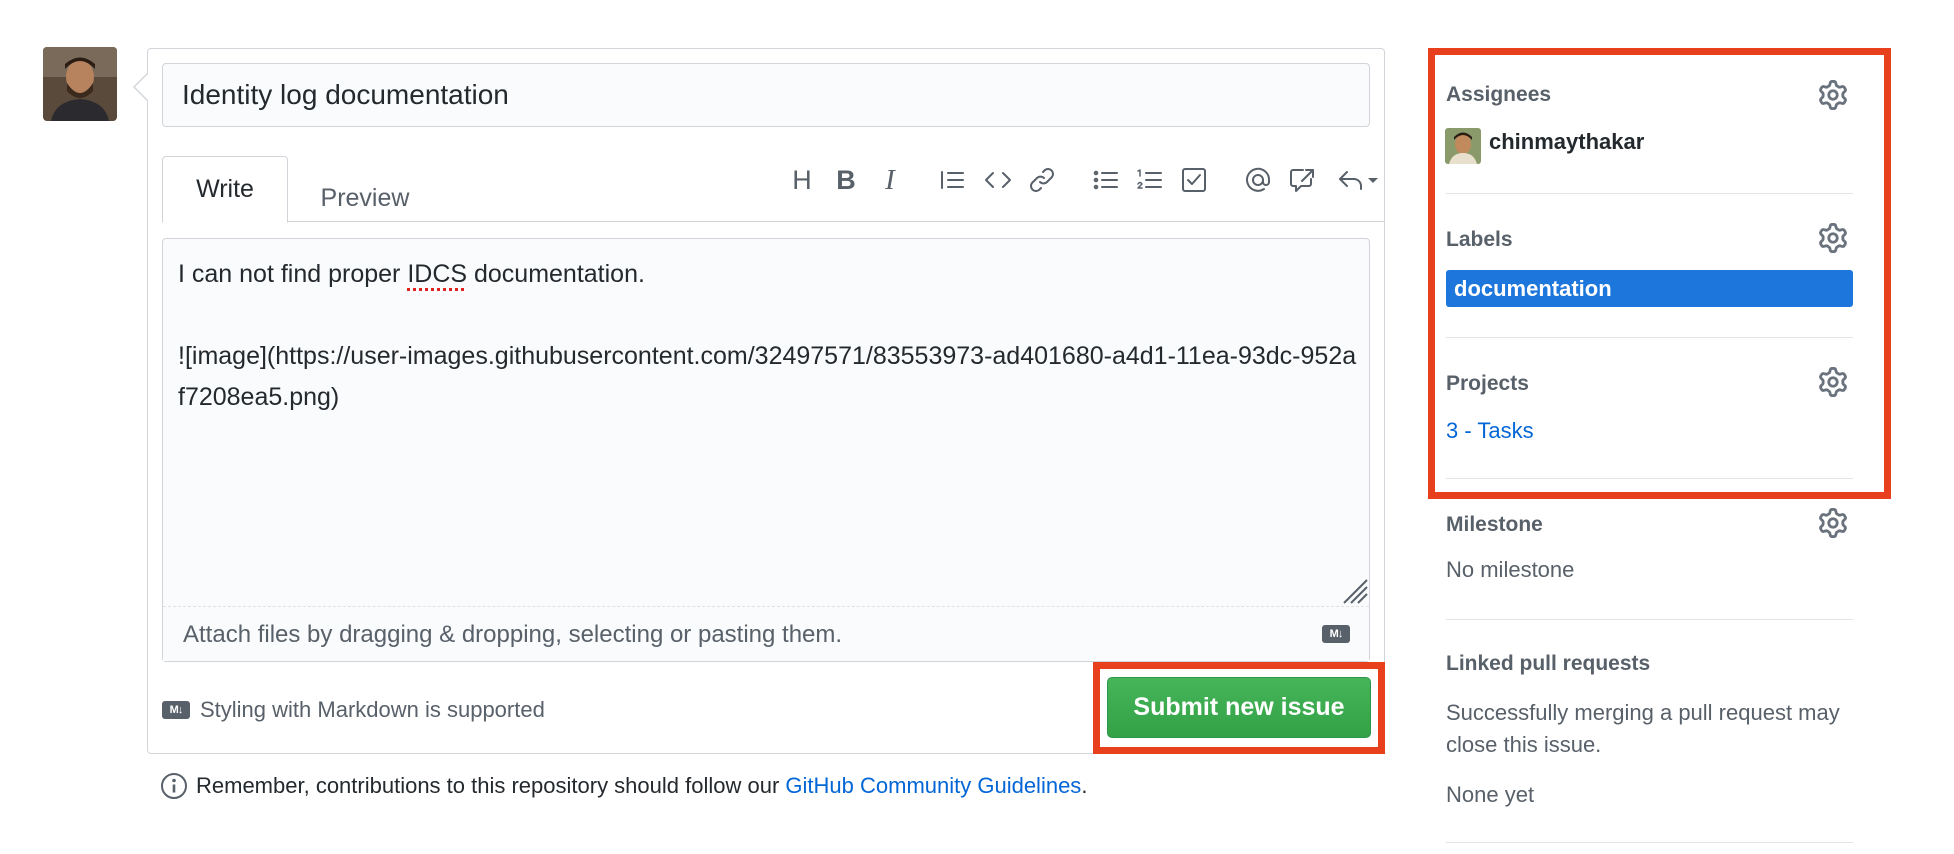 This screenshot has width=1954, height=854. What do you see at coordinates (225, 189) in the screenshot?
I see `tab-write: Write` at bounding box center [225, 189].